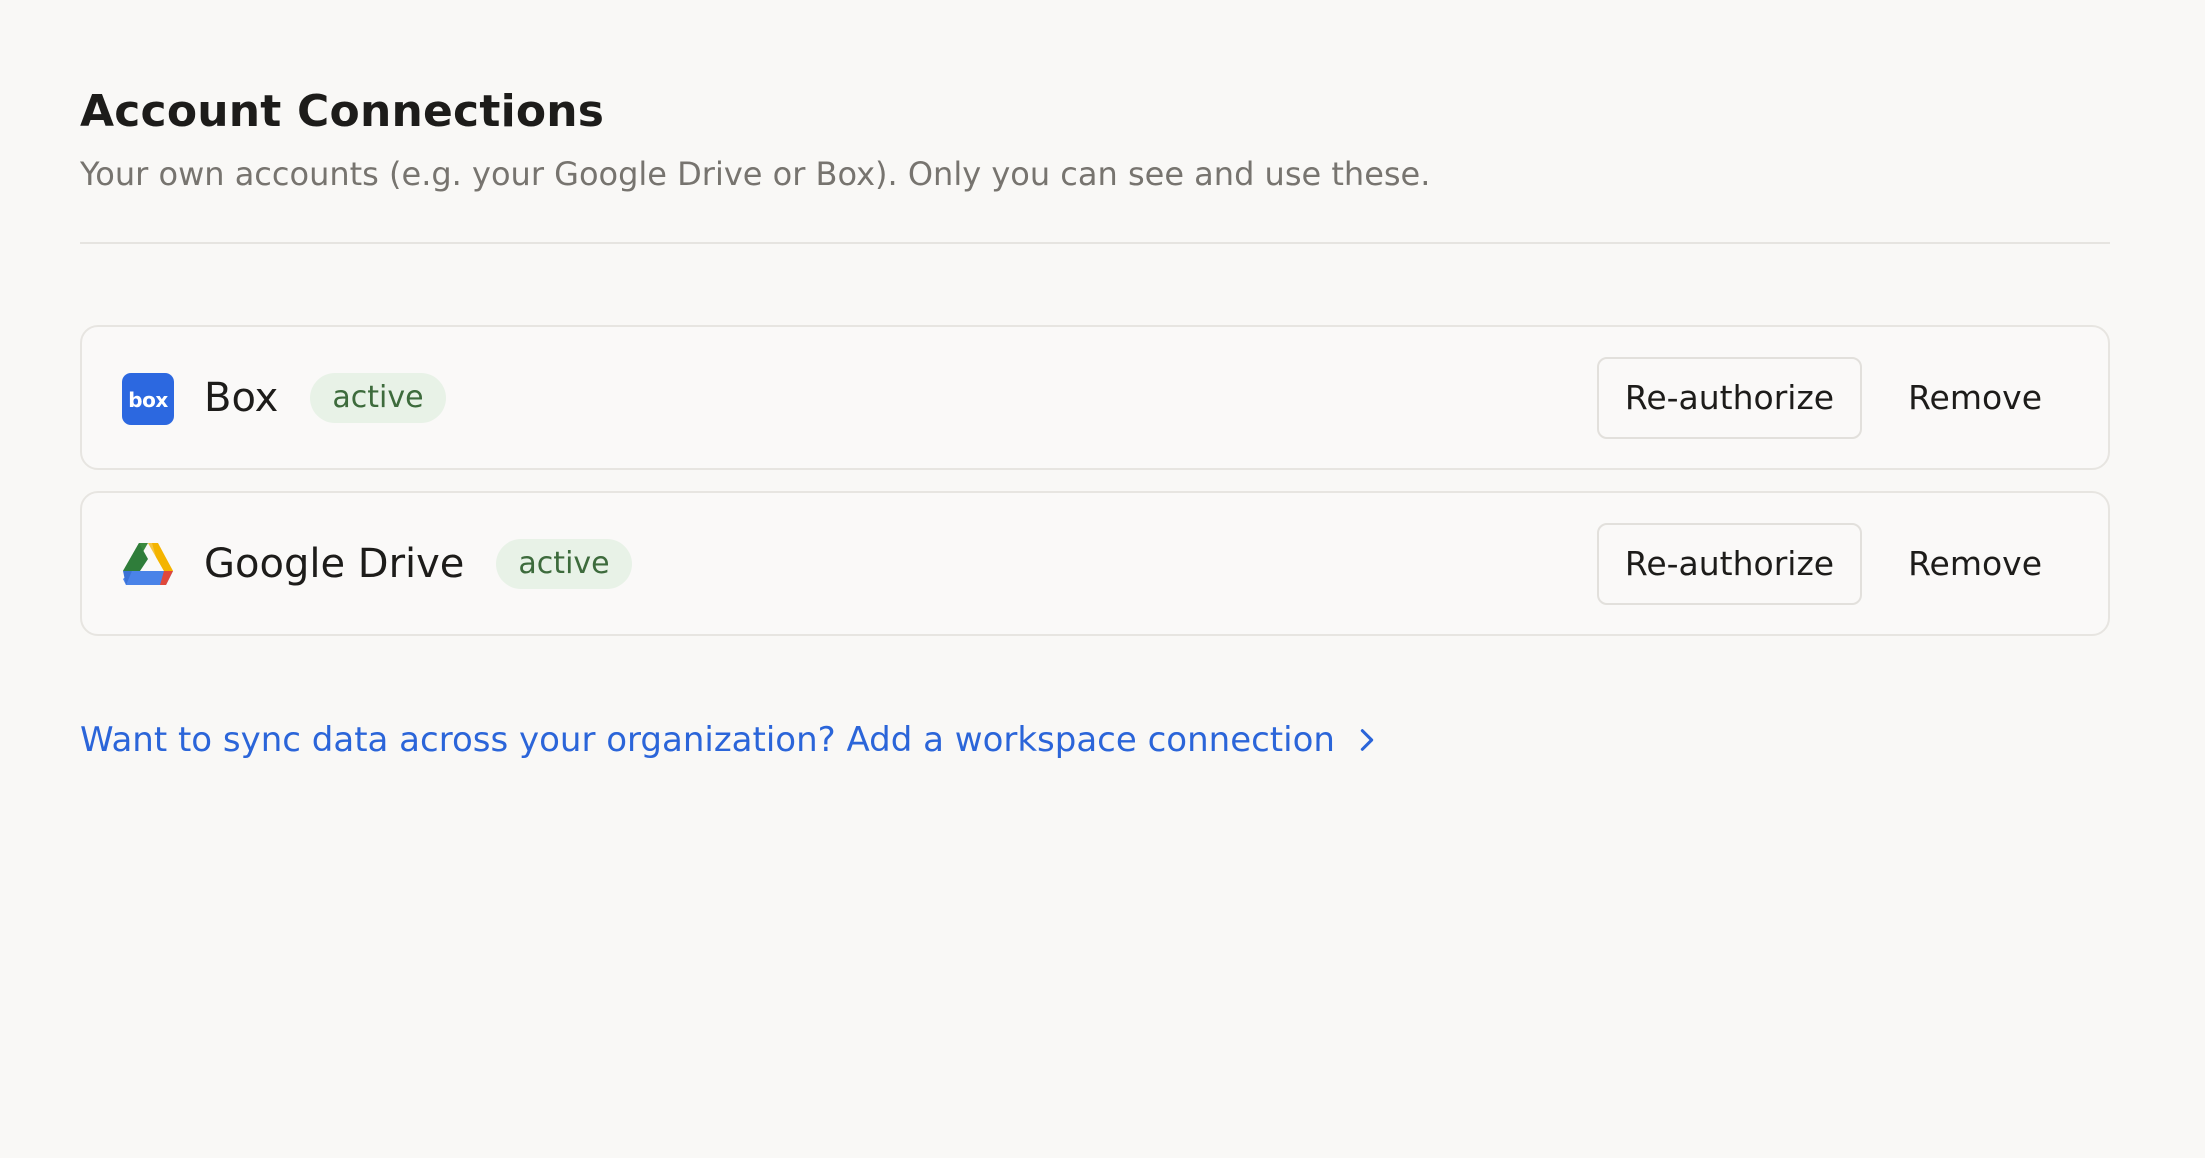 The height and width of the screenshot is (1158, 2205). I want to click on connection-actions-google-drive: Re-authorize Remove, so click(1833, 563).